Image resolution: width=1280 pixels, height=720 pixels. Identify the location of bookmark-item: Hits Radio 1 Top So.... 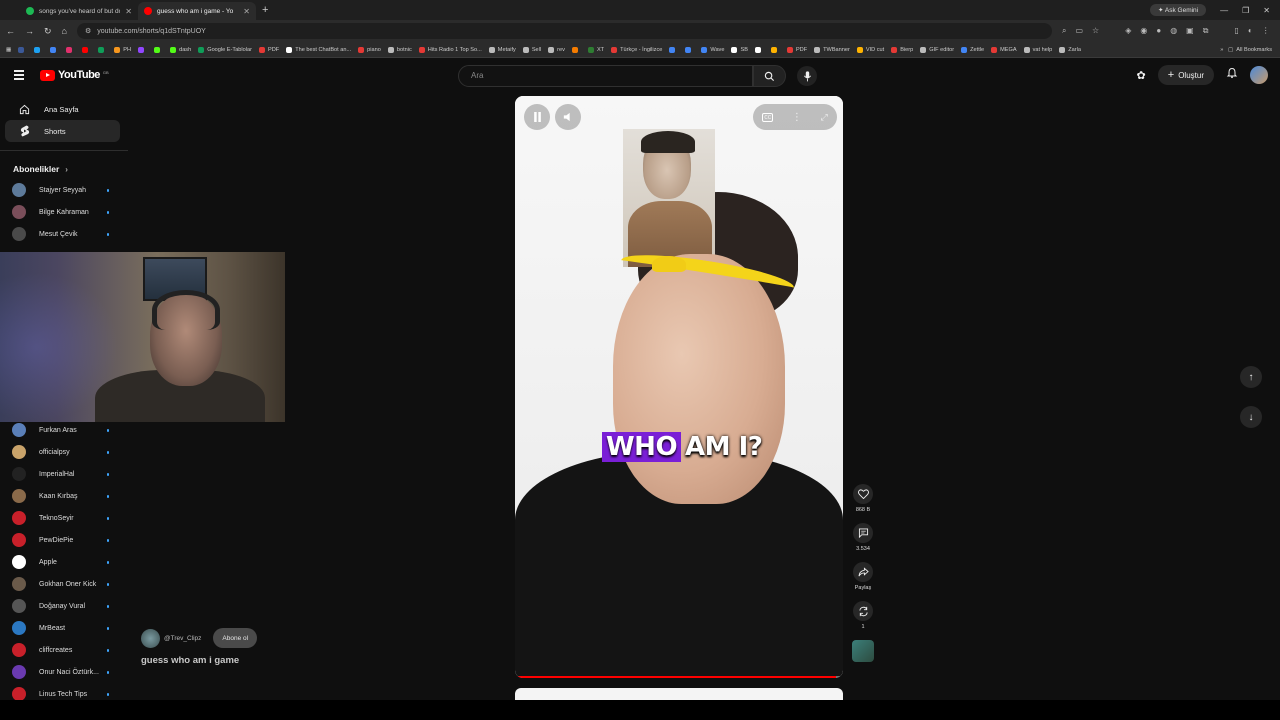
(450, 49).